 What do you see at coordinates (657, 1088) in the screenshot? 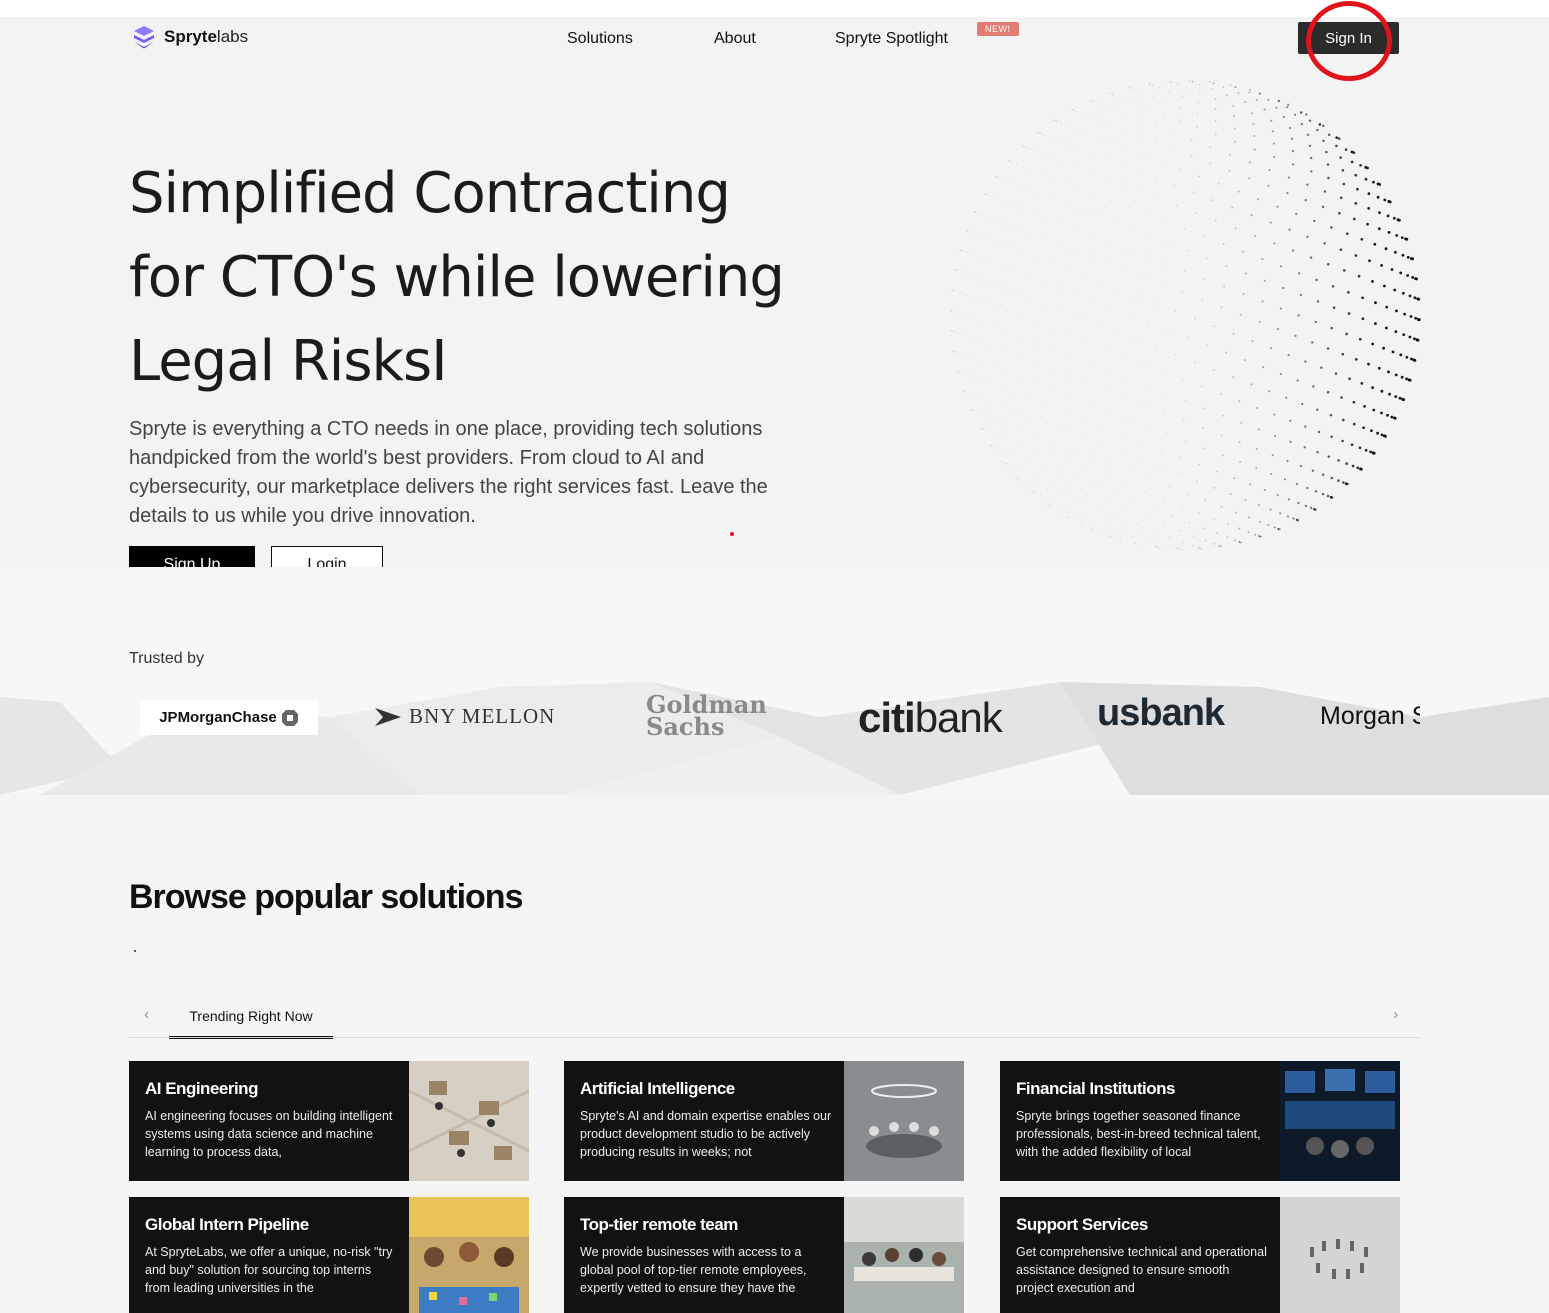
I see `card-title: Artificial Intelligence` at bounding box center [657, 1088].